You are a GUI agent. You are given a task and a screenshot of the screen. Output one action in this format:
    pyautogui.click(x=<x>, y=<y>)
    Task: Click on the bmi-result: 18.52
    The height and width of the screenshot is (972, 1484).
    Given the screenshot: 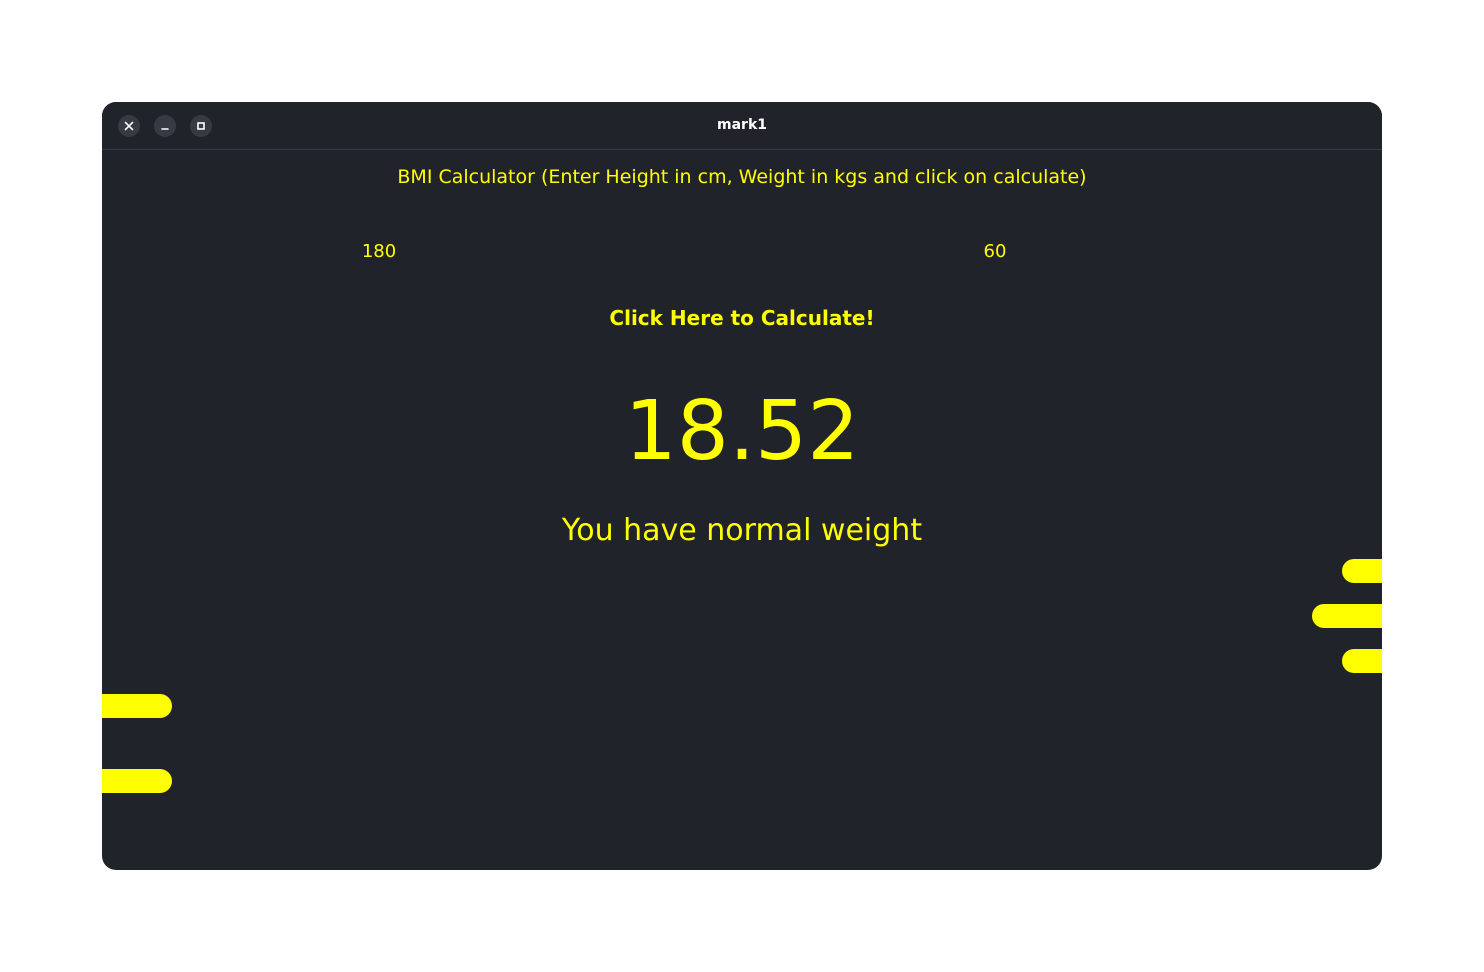 What is the action you would take?
    pyautogui.click(x=742, y=431)
    